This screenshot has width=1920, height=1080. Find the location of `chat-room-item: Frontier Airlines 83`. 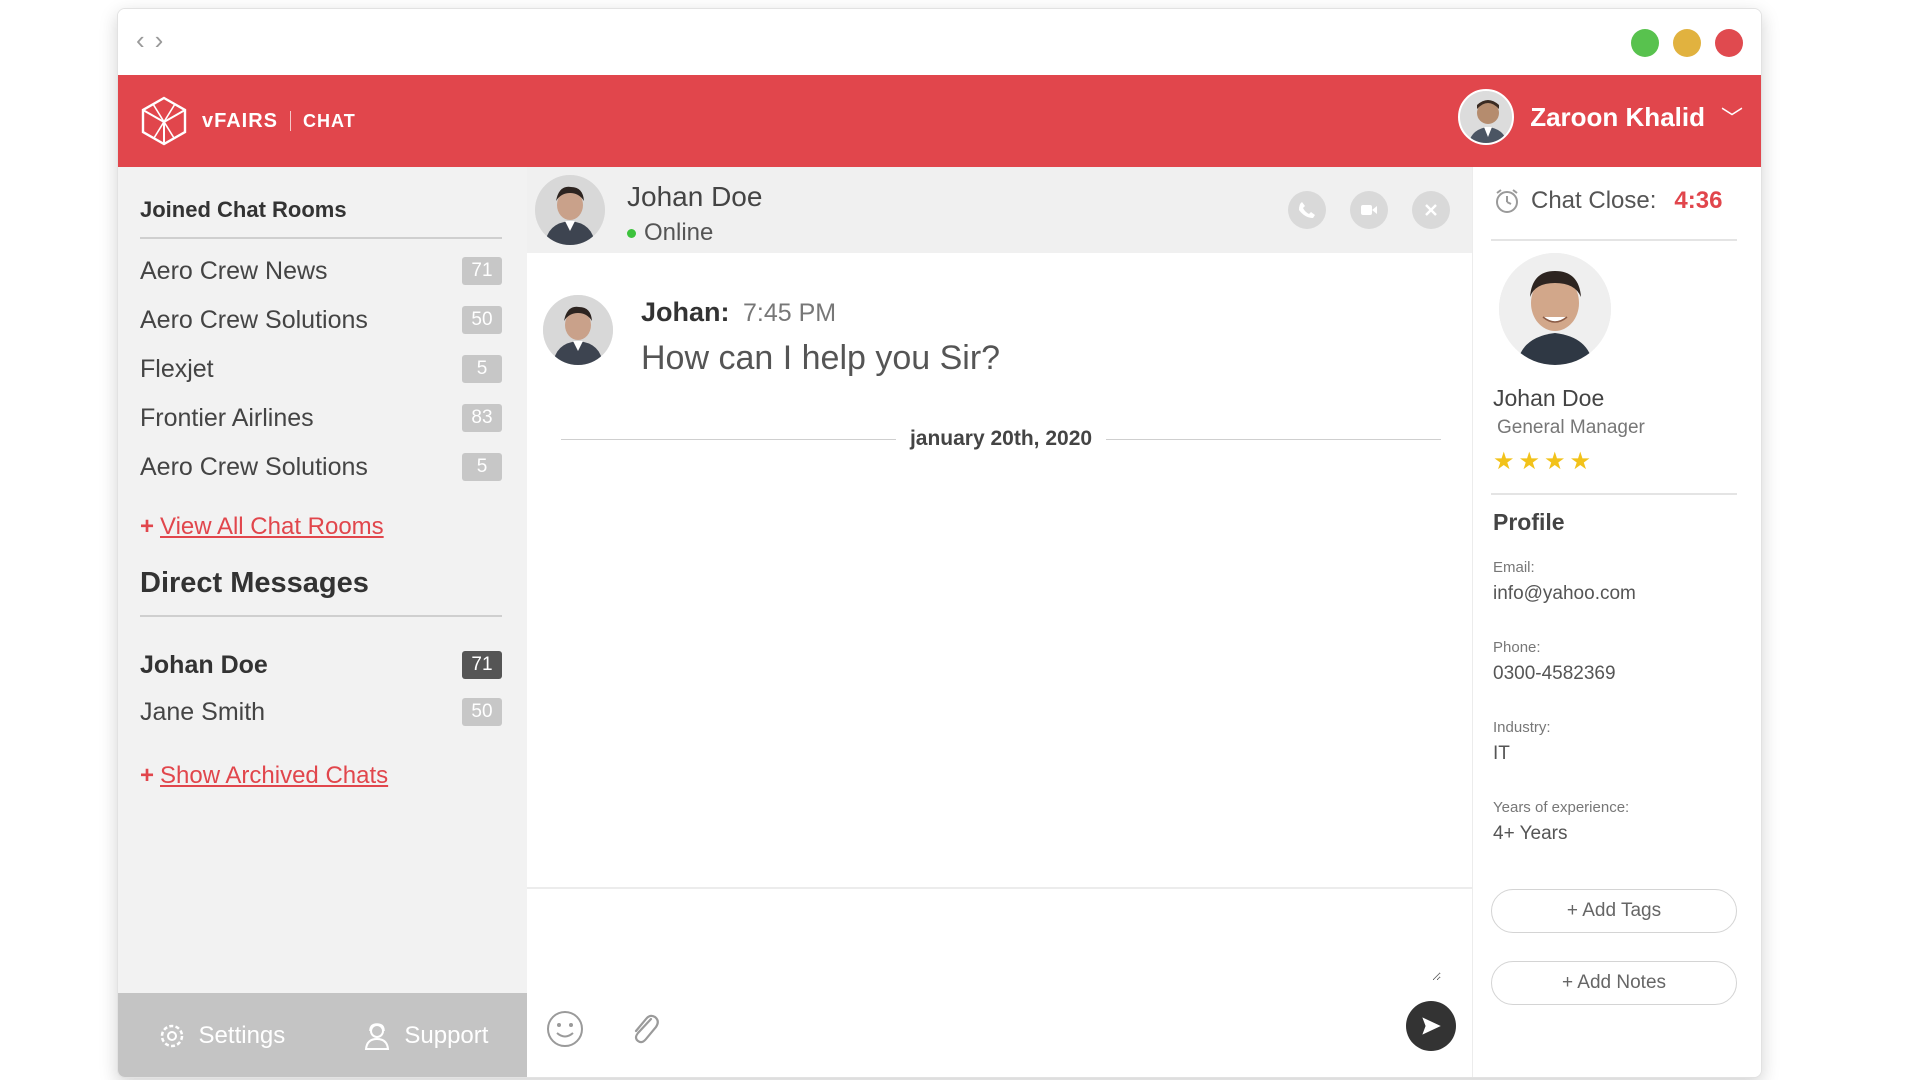

chat-room-item: Frontier Airlines 83 is located at coordinates (321, 418).